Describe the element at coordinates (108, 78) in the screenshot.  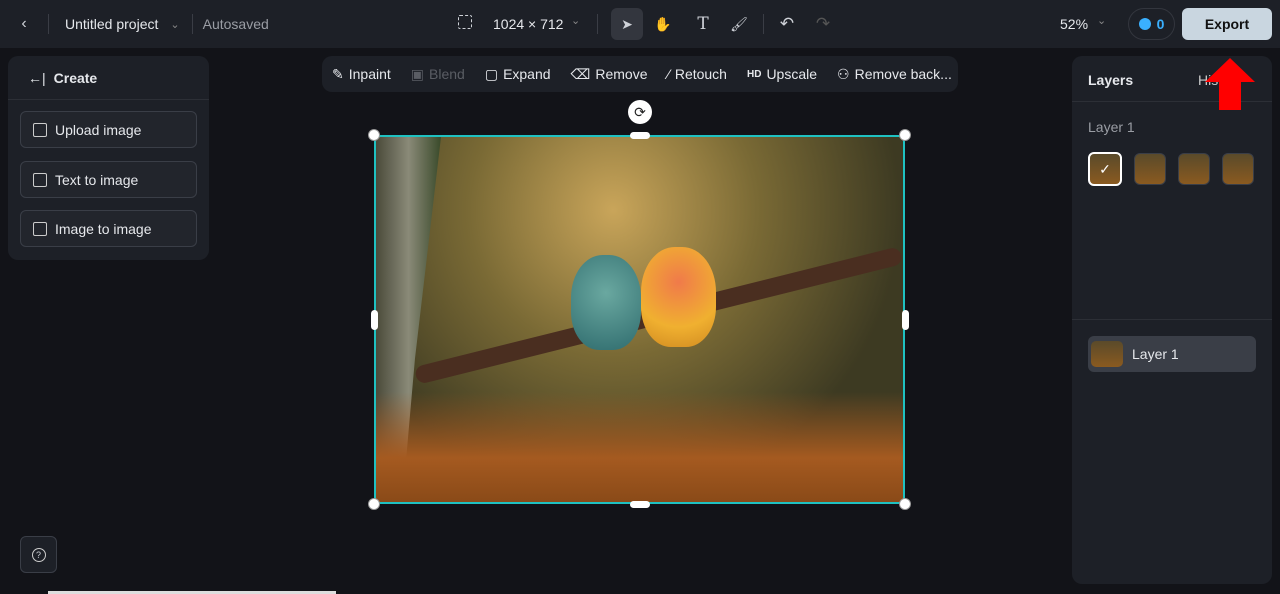
I see `create-header: ←| Create` at that location.